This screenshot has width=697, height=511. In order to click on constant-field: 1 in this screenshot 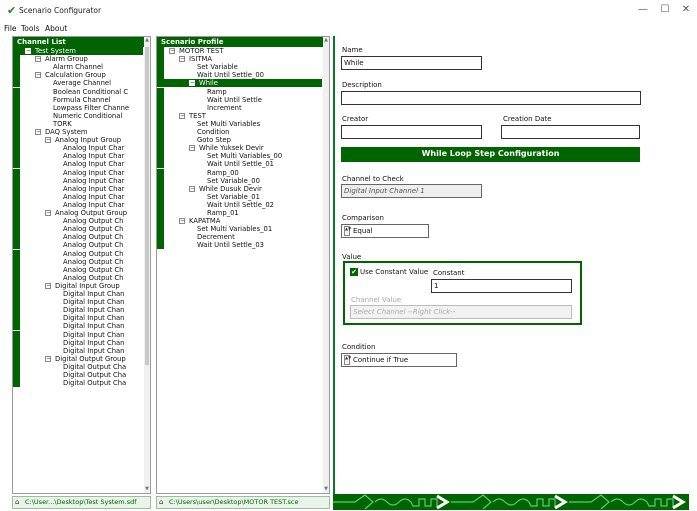, I will do `click(501, 286)`.